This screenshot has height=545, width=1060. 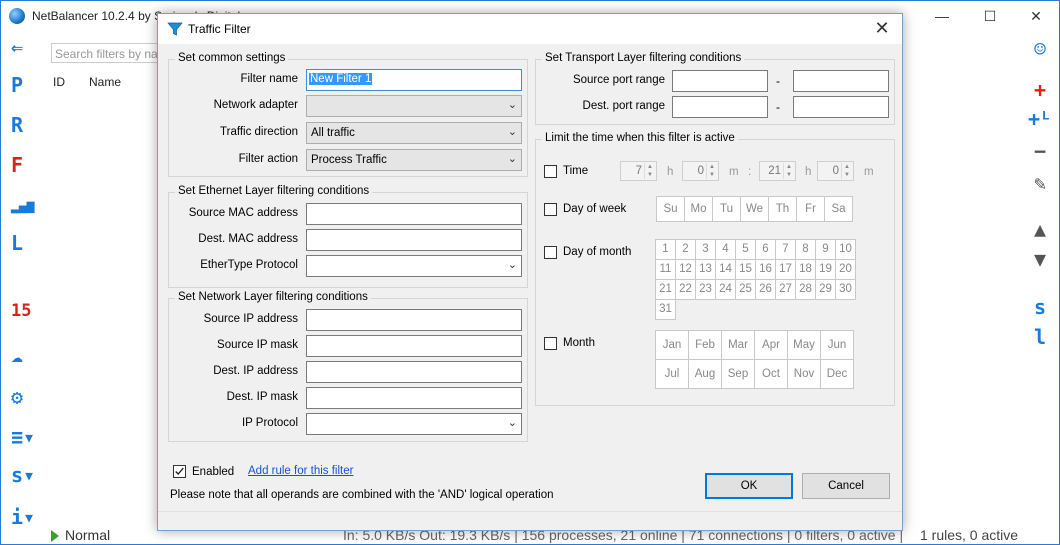 What do you see at coordinates (665, 309) in the screenshot?
I see `day-of-month-cell: 31` at bounding box center [665, 309].